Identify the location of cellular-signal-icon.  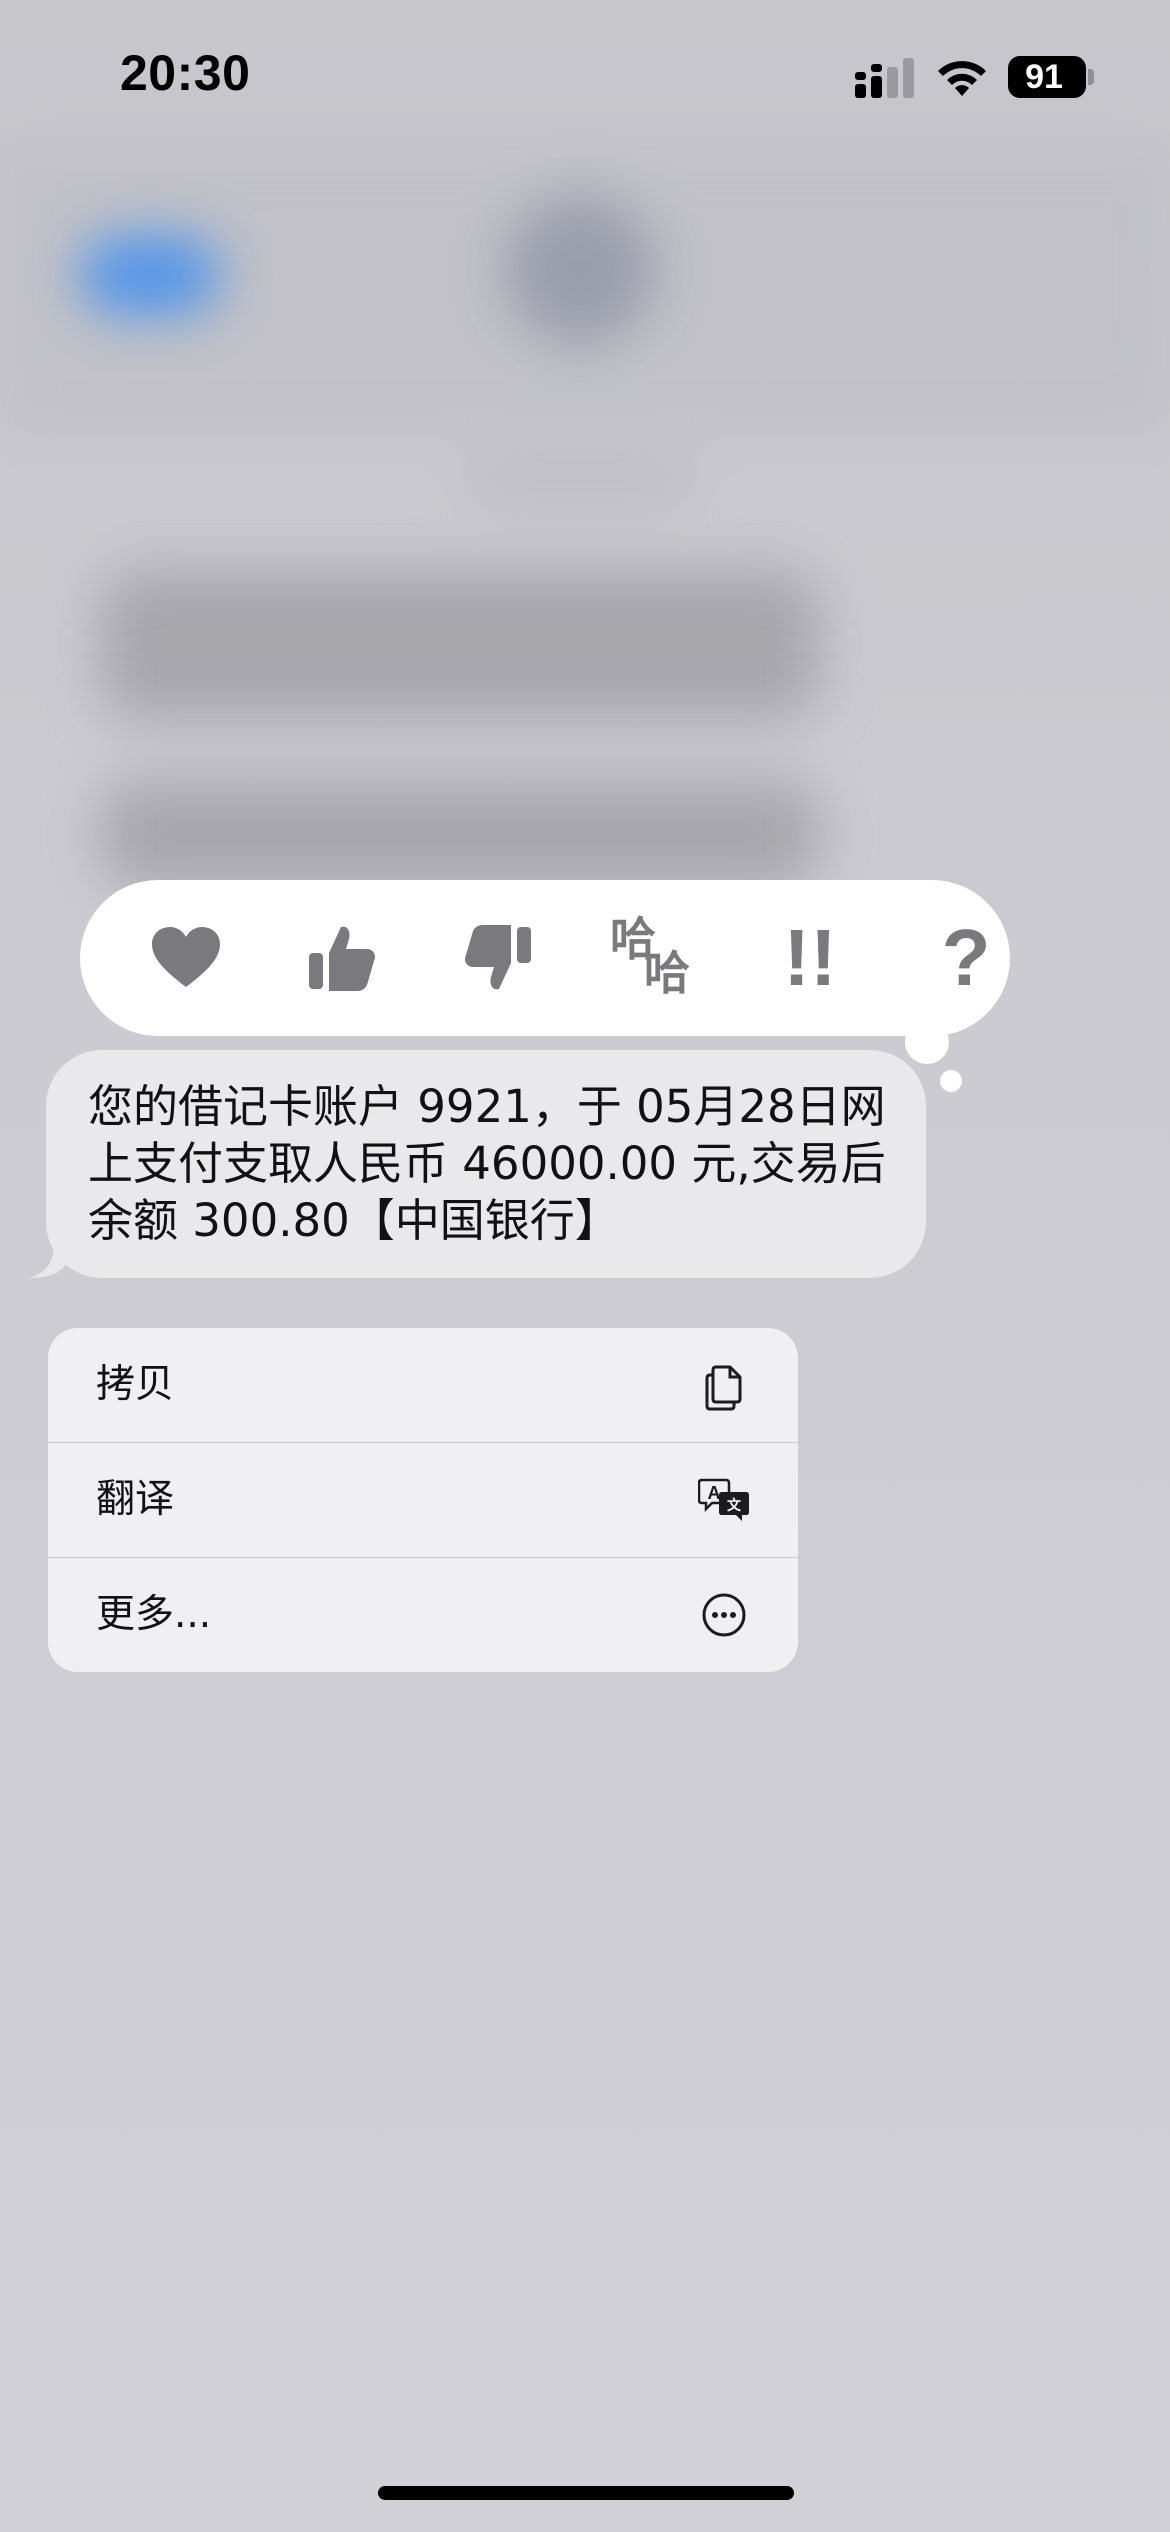
(884, 78).